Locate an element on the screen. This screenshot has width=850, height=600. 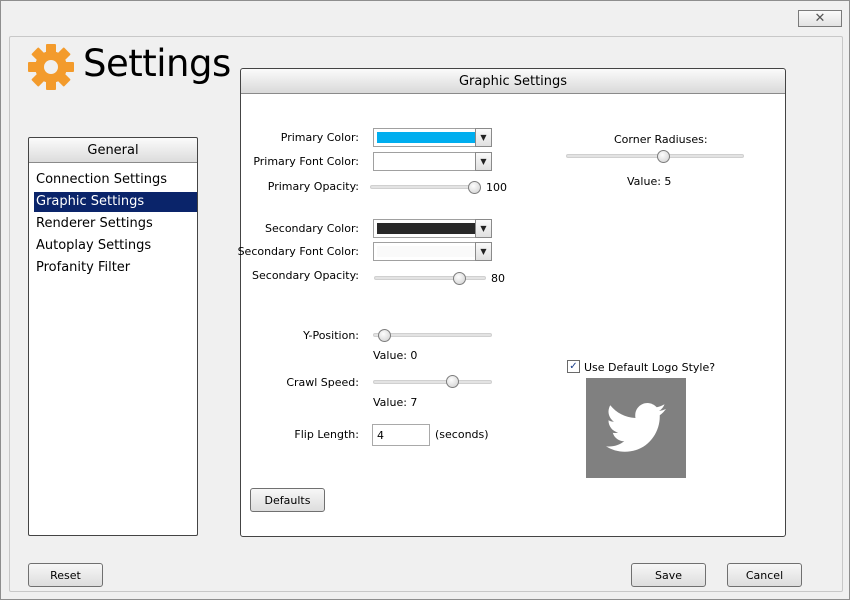
secondary-font-color-swatch is located at coordinates (432, 251).